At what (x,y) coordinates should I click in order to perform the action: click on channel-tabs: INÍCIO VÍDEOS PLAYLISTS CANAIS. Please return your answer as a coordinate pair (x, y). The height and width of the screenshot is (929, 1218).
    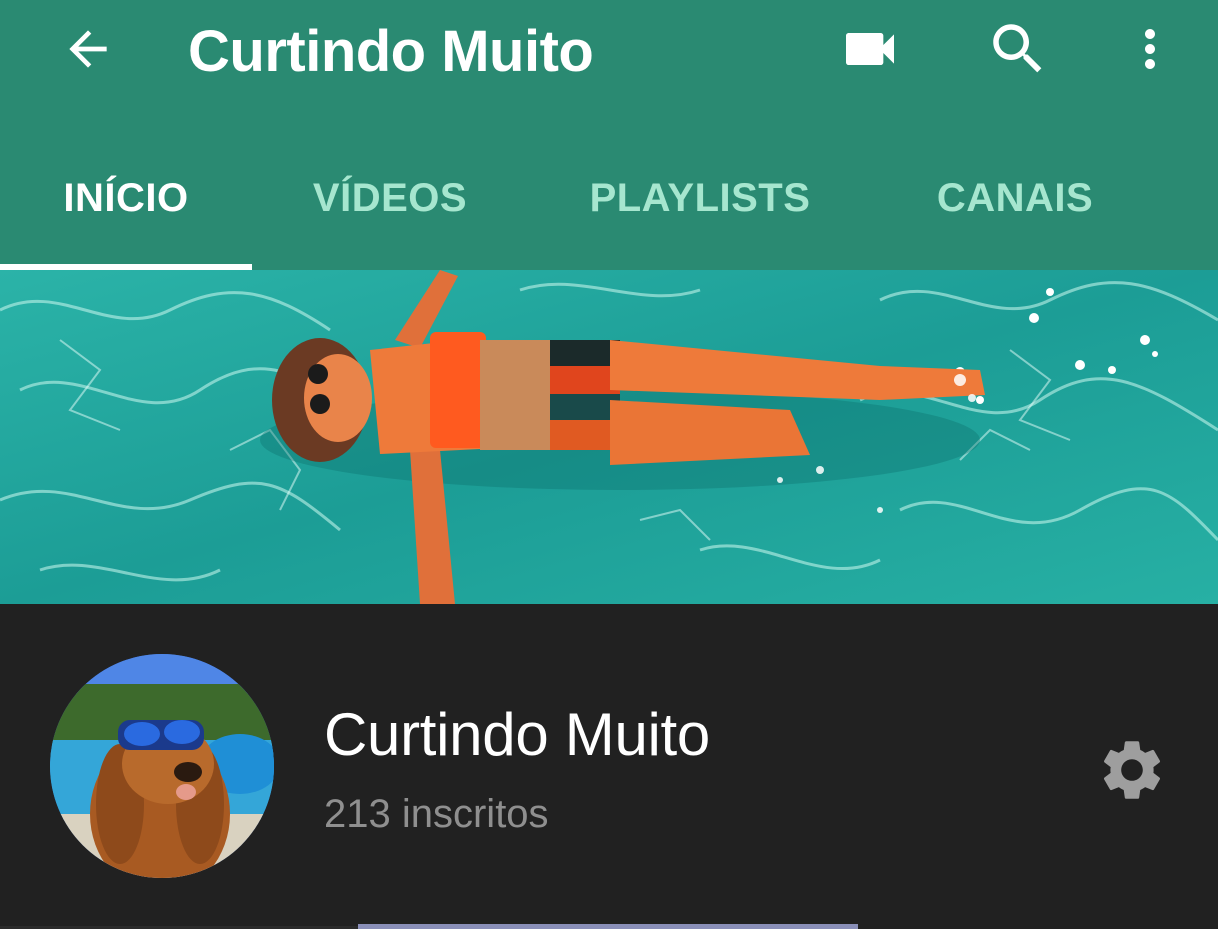
    Looking at the image, I should click on (609, 210).